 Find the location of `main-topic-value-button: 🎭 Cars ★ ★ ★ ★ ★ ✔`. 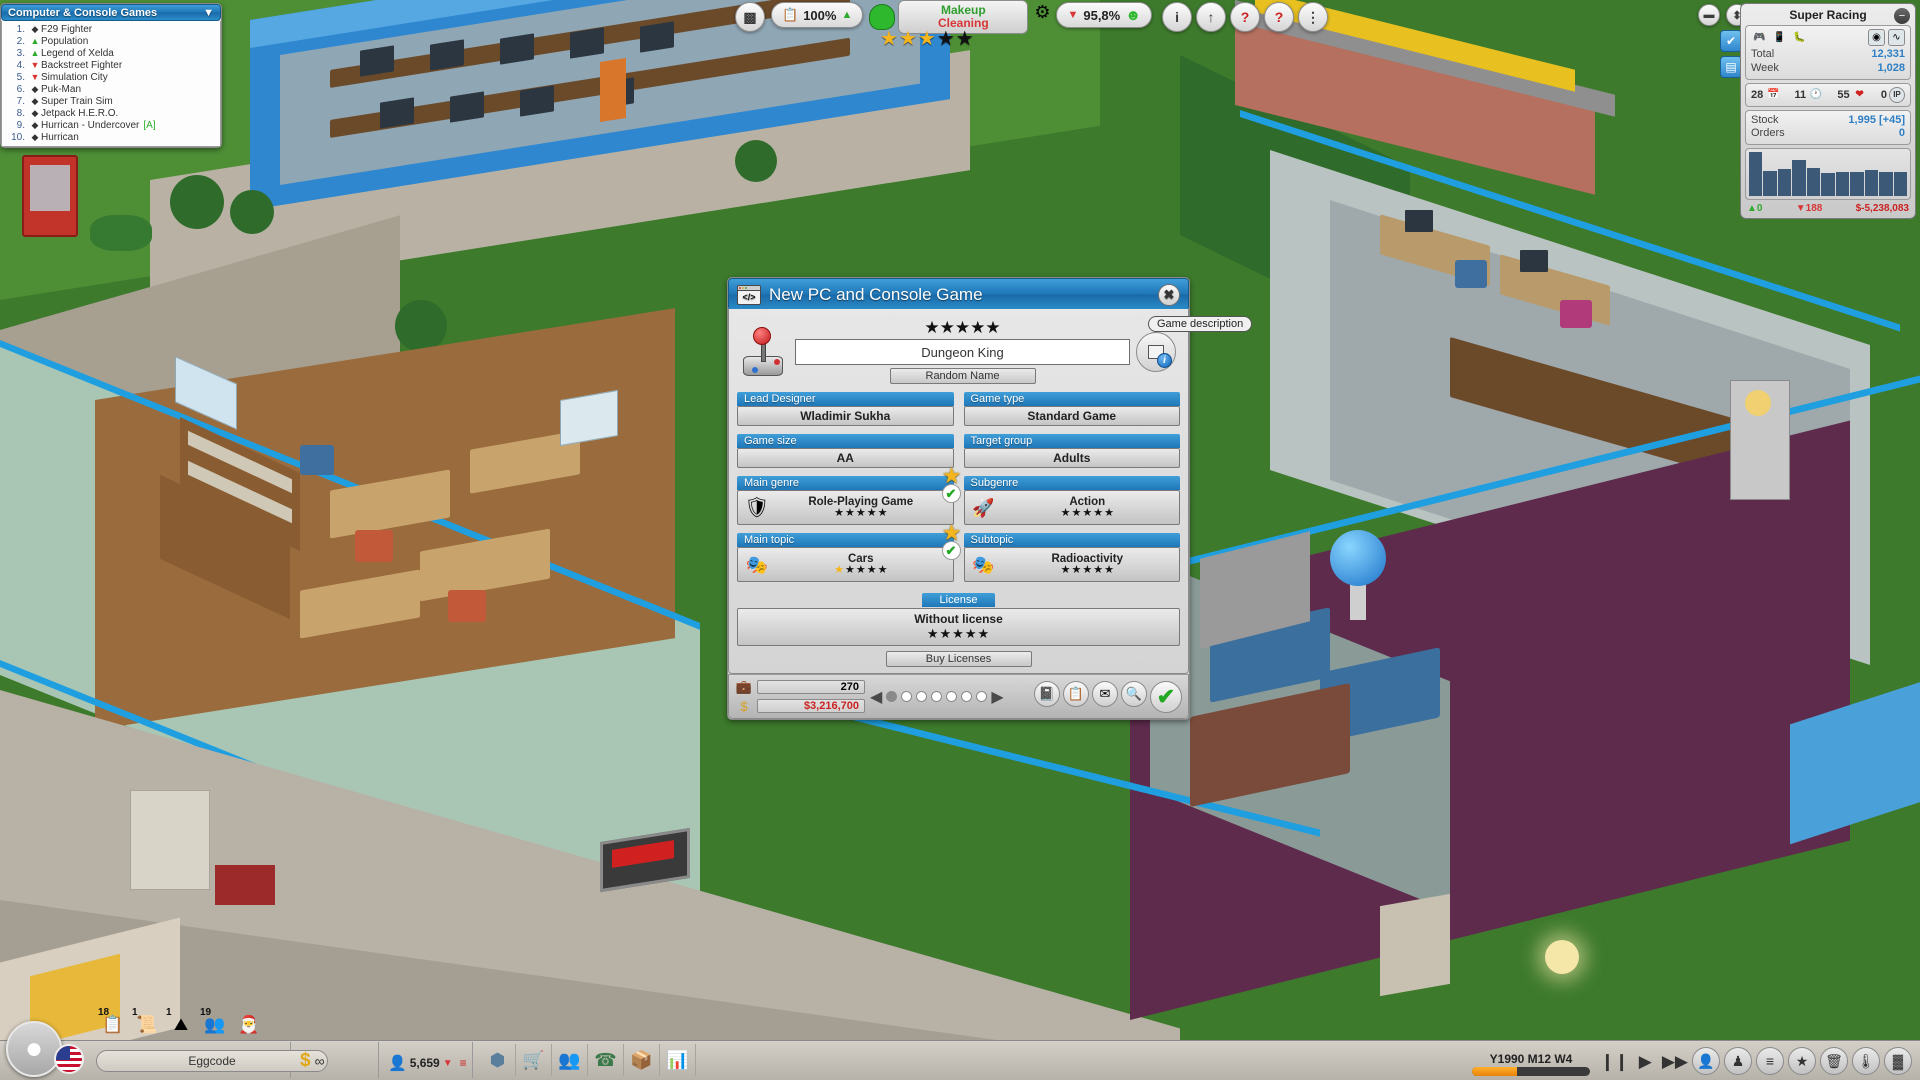

main-topic-value-button: 🎭 Cars ★ ★ ★ ★ ★ ✔ is located at coordinates (849, 561).